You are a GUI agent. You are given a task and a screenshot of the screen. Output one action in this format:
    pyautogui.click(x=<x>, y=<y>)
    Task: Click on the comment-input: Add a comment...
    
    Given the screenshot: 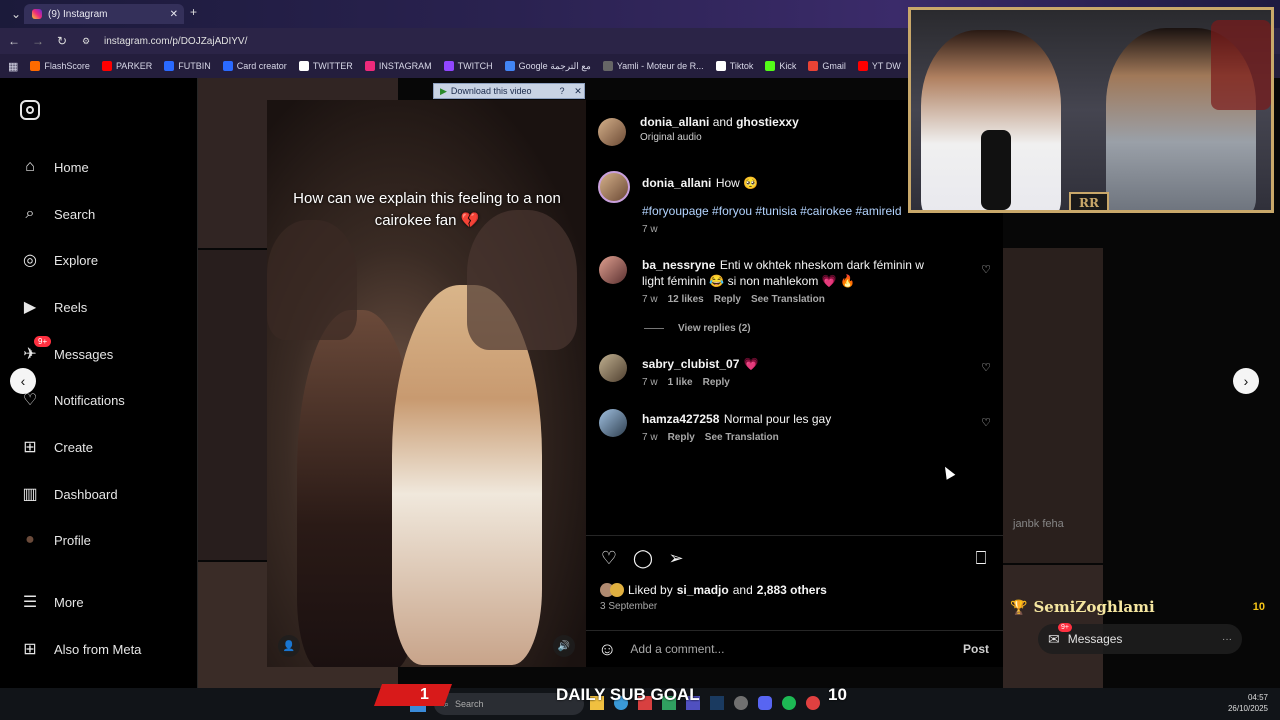 What is the action you would take?
    pyautogui.click(x=677, y=649)
    